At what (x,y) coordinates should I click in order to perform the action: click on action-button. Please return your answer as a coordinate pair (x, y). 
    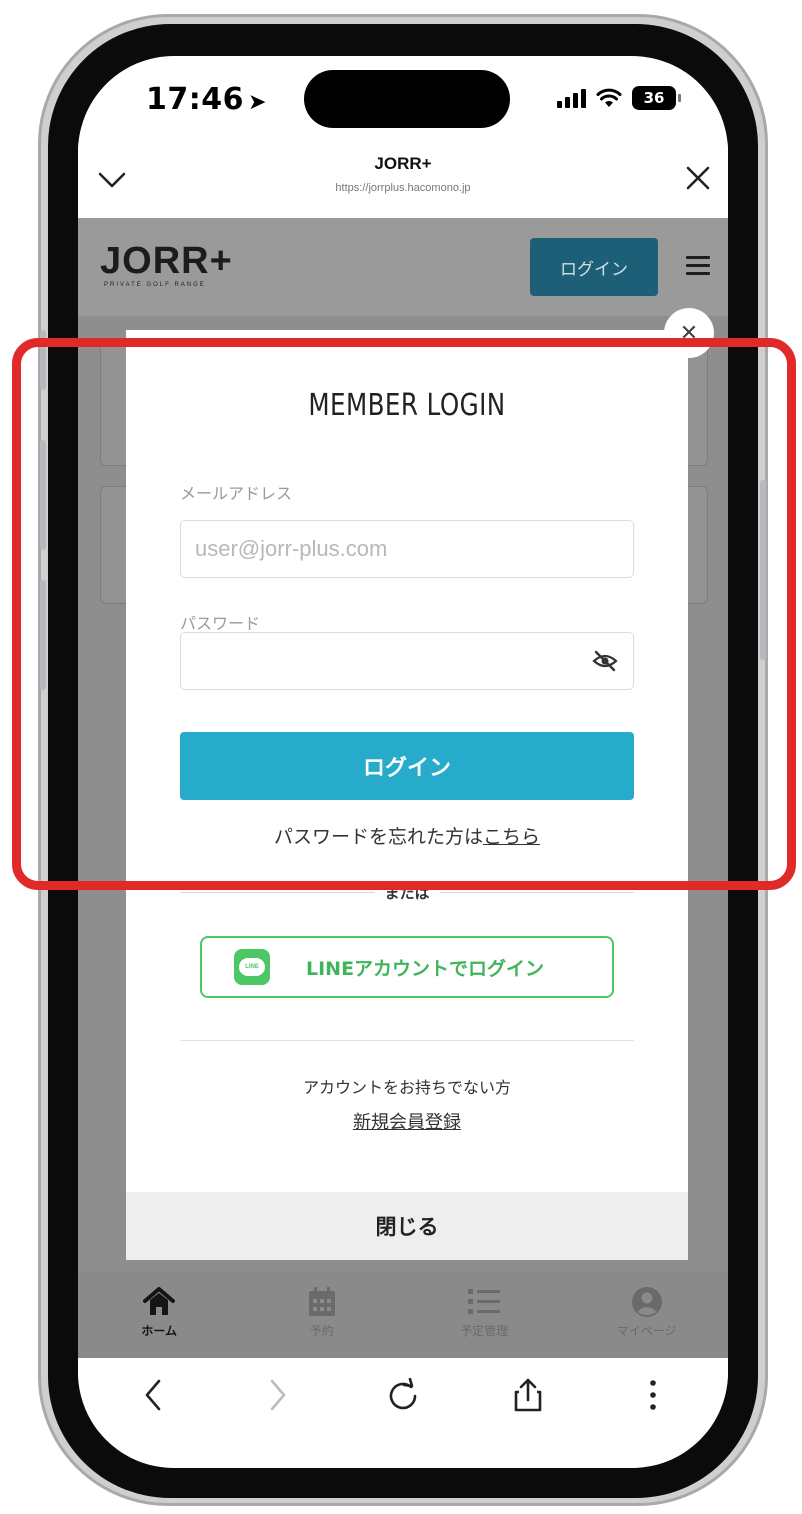
    Looking at the image, I should click on (43, 360).